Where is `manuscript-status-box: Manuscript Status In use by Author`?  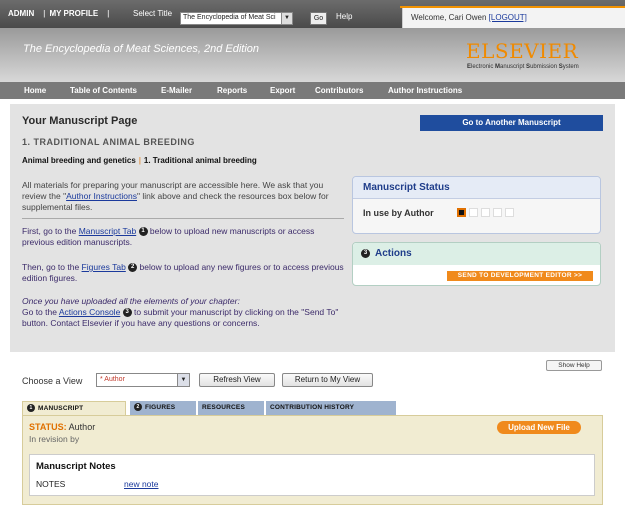
manuscript-status-box: Manuscript Status In use by Author is located at coordinates (476, 205).